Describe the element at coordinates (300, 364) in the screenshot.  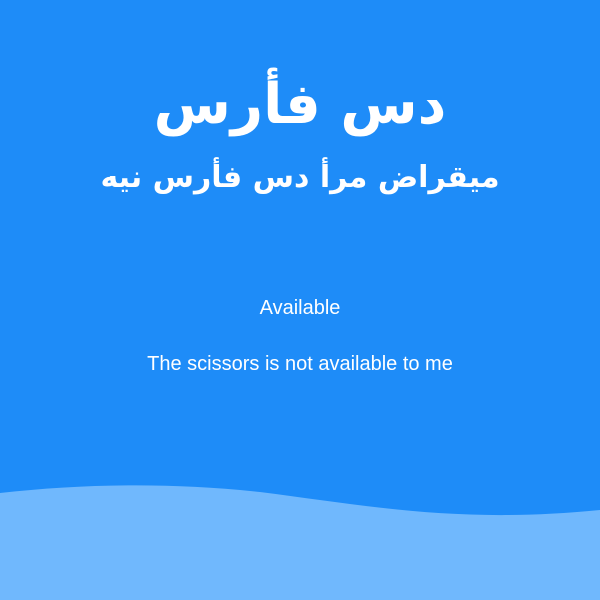
I see `availability-message: The scissors is not available to me` at that location.